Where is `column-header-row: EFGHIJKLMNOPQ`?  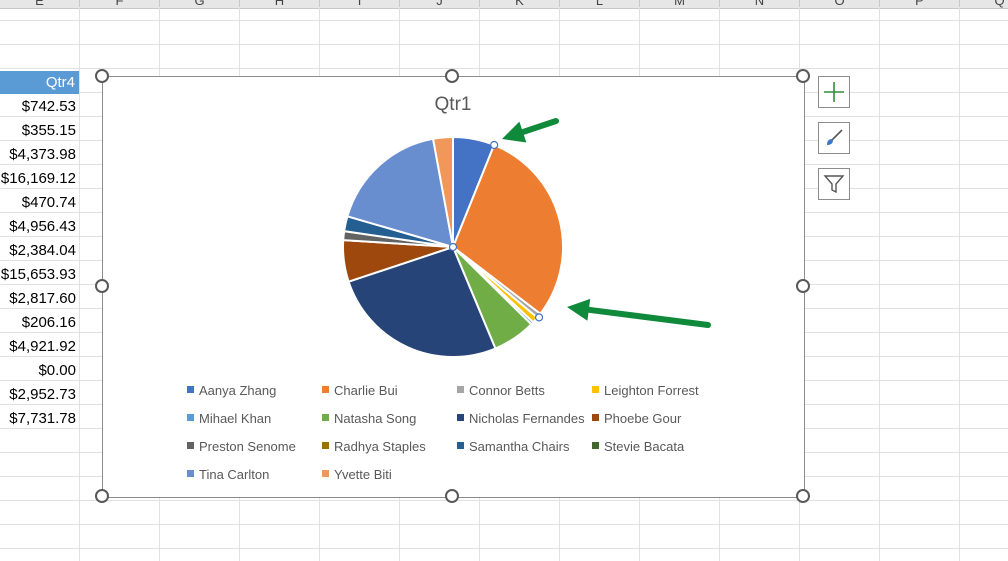 column-header-row: EFGHIJKLMNOPQ is located at coordinates (504, 4).